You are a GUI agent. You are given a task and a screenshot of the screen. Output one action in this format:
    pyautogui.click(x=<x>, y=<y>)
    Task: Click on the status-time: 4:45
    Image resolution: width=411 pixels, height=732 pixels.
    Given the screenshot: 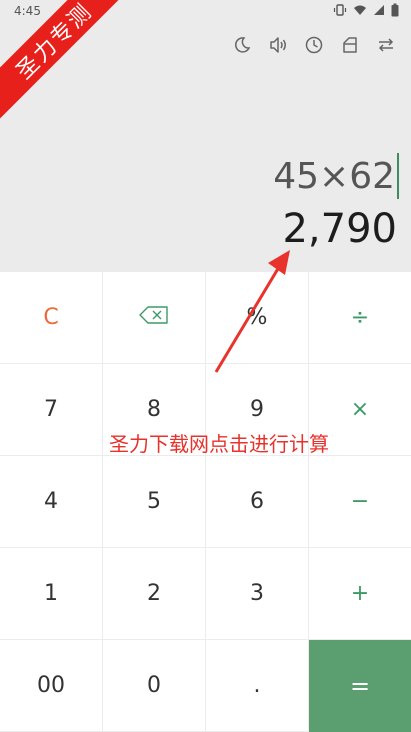 What is the action you would take?
    pyautogui.click(x=27, y=11)
    